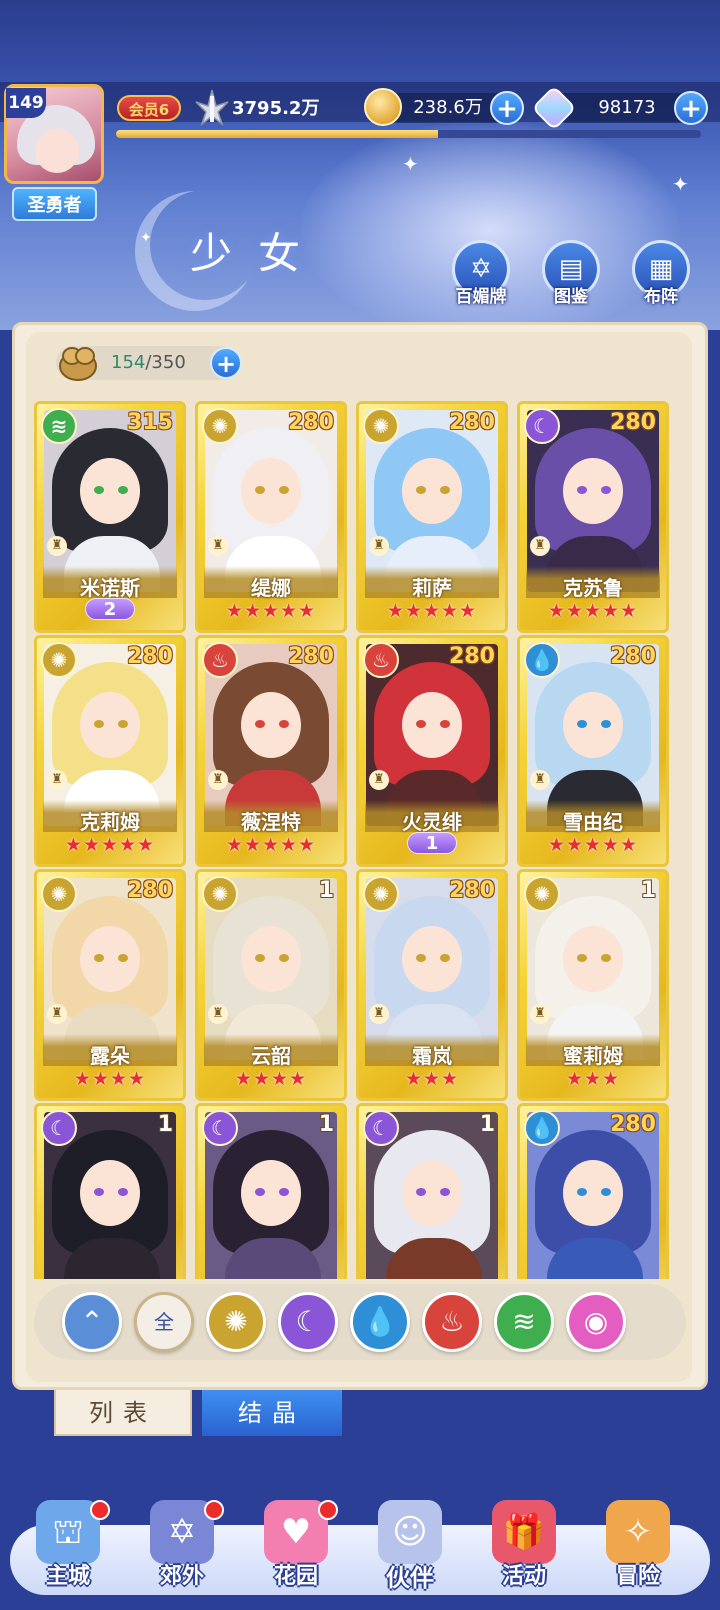  Describe the element at coordinates (410, 1532) in the screenshot. I see `partner-portrait-icon: ☺` at that location.